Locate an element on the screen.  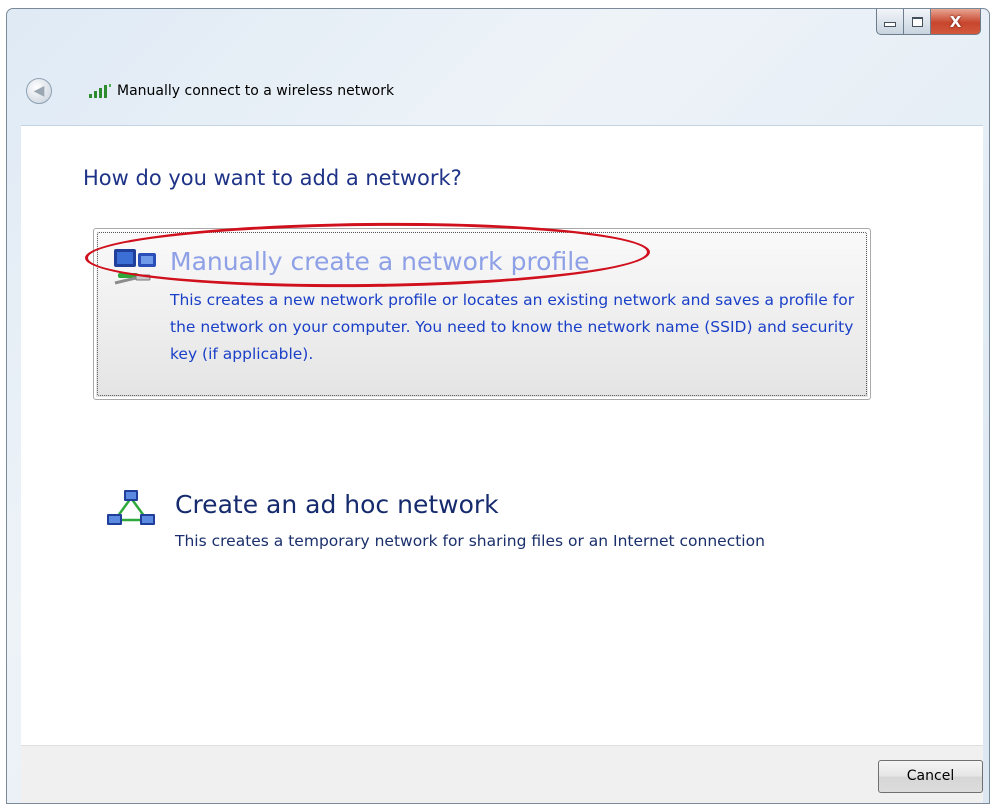
back-button: ◀ is located at coordinates (39, 91).